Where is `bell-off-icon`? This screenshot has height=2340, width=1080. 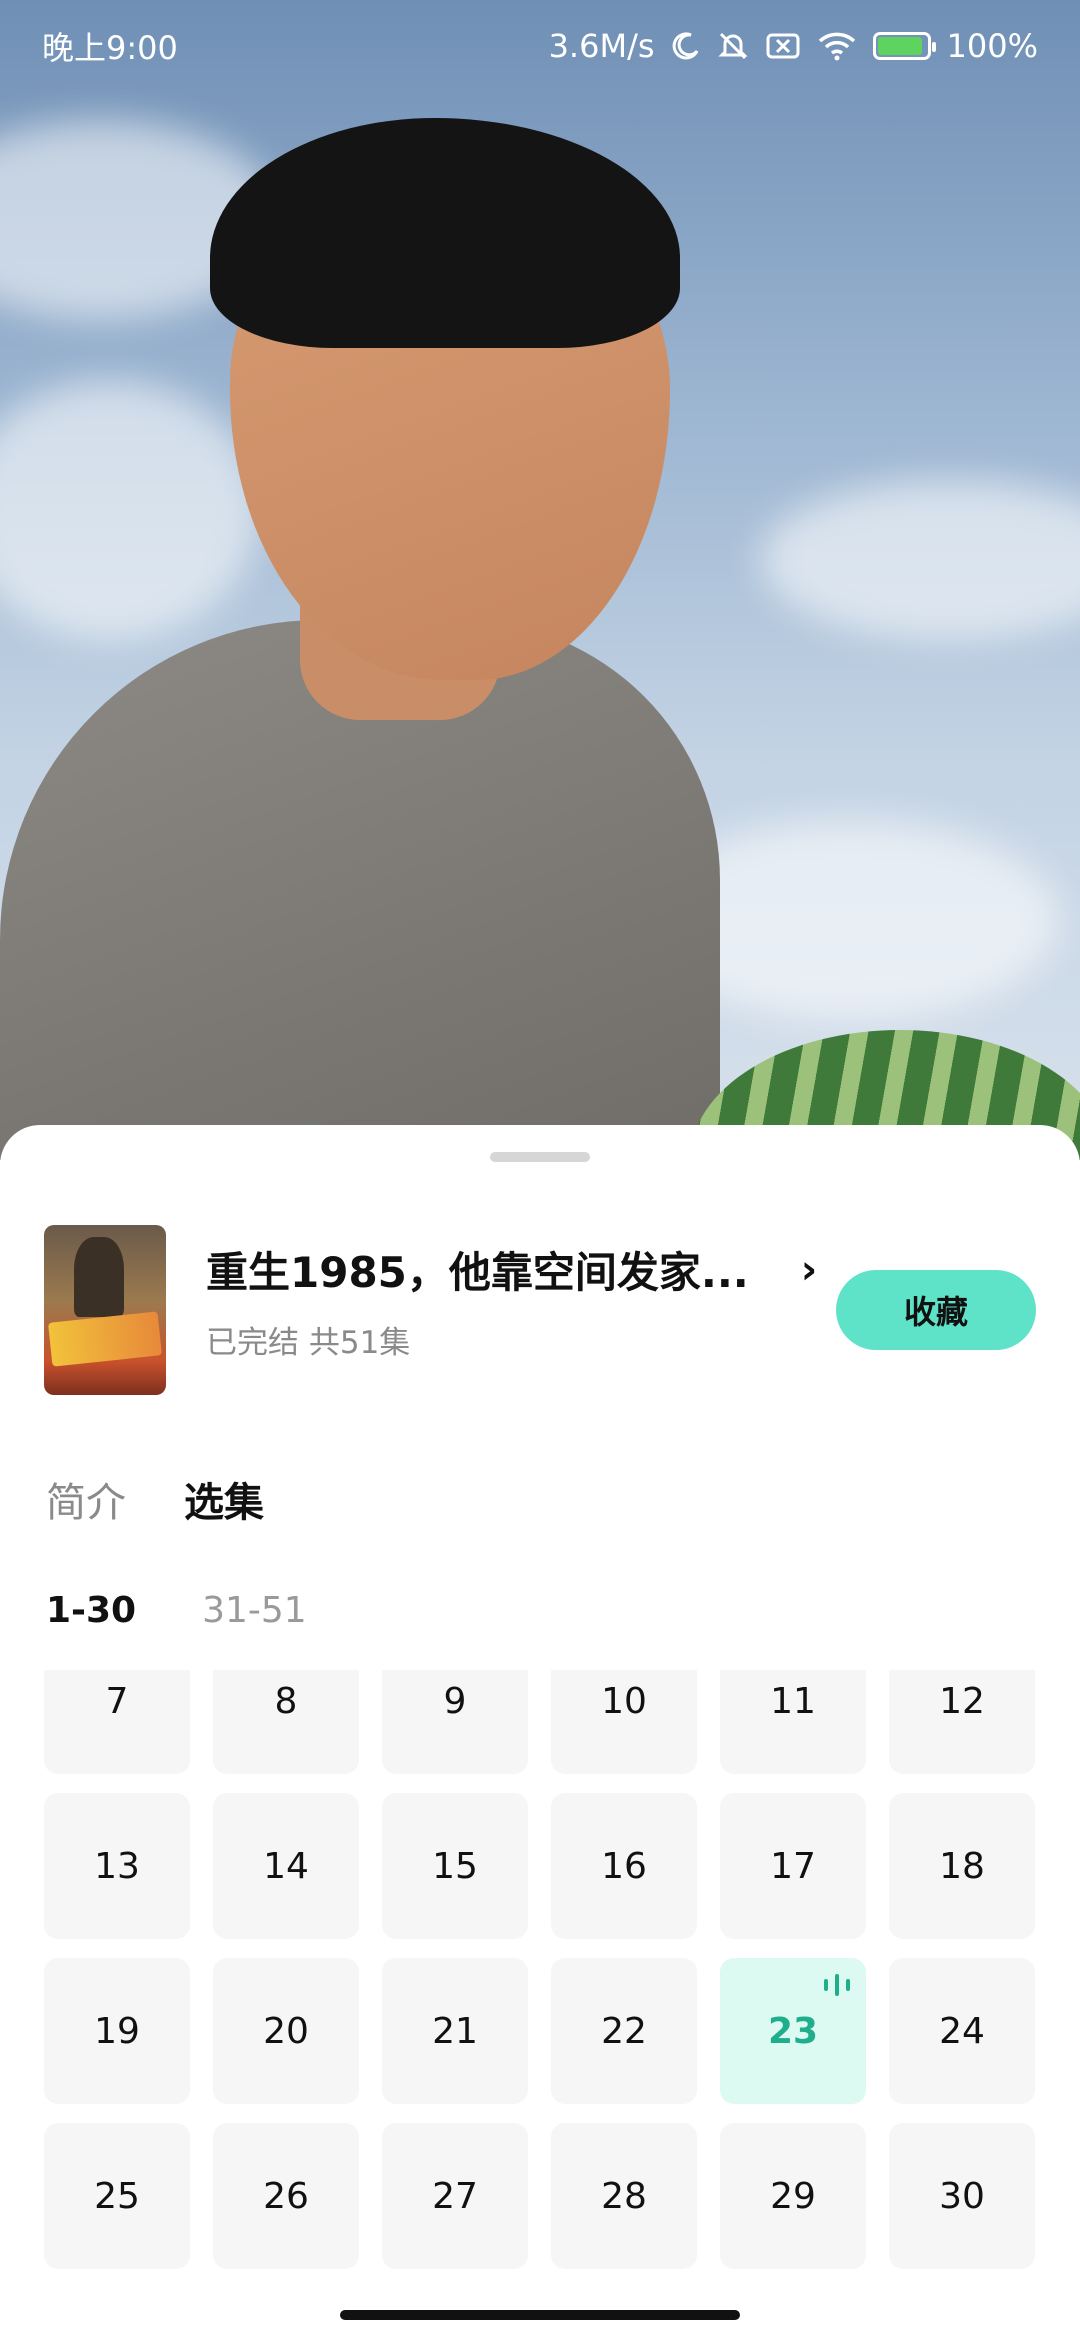
bell-off-icon is located at coordinates (733, 46).